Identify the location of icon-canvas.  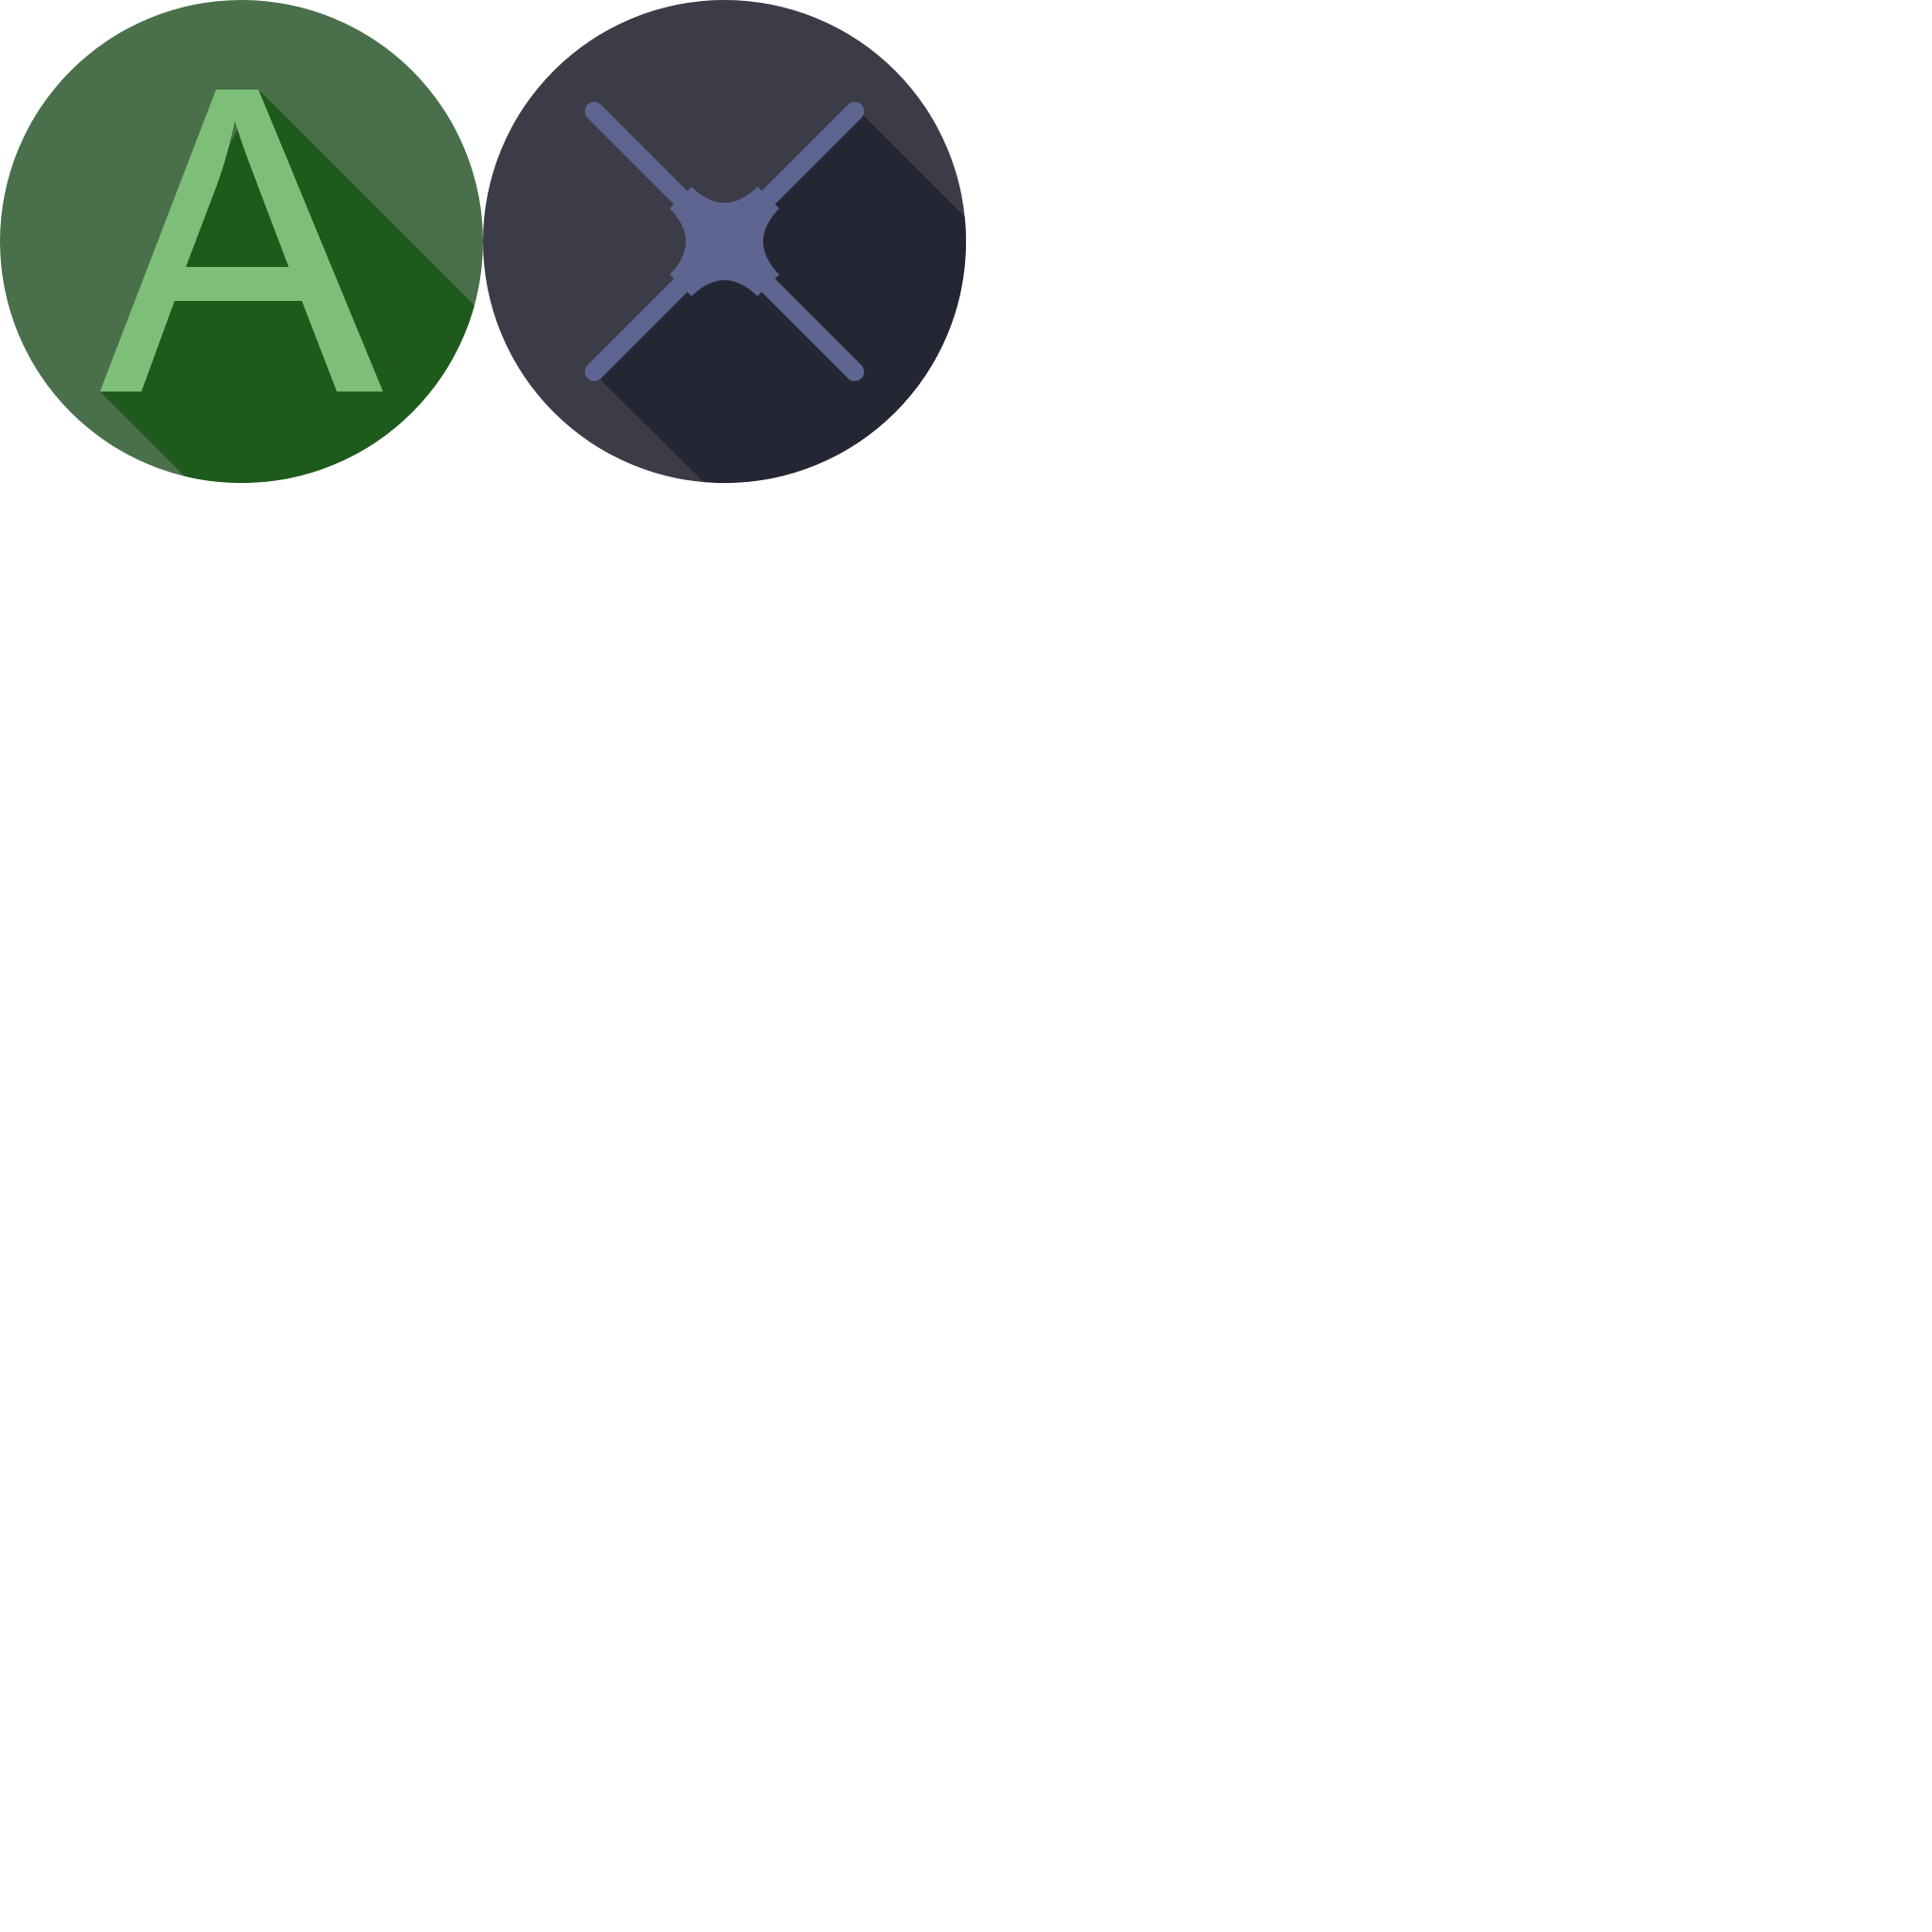
(483, 241).